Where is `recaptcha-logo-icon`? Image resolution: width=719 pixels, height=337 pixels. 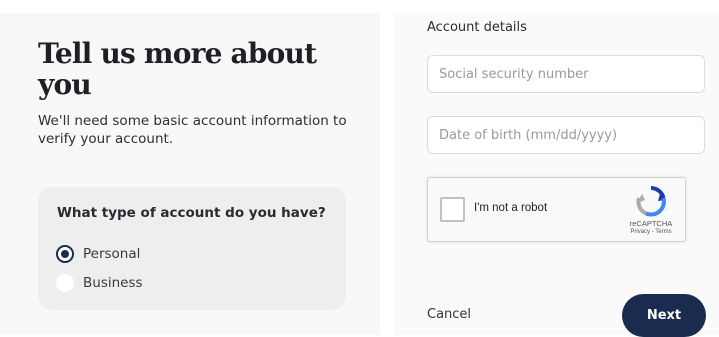 recaptcha-logo-icon is located at coordinates (651, 201).